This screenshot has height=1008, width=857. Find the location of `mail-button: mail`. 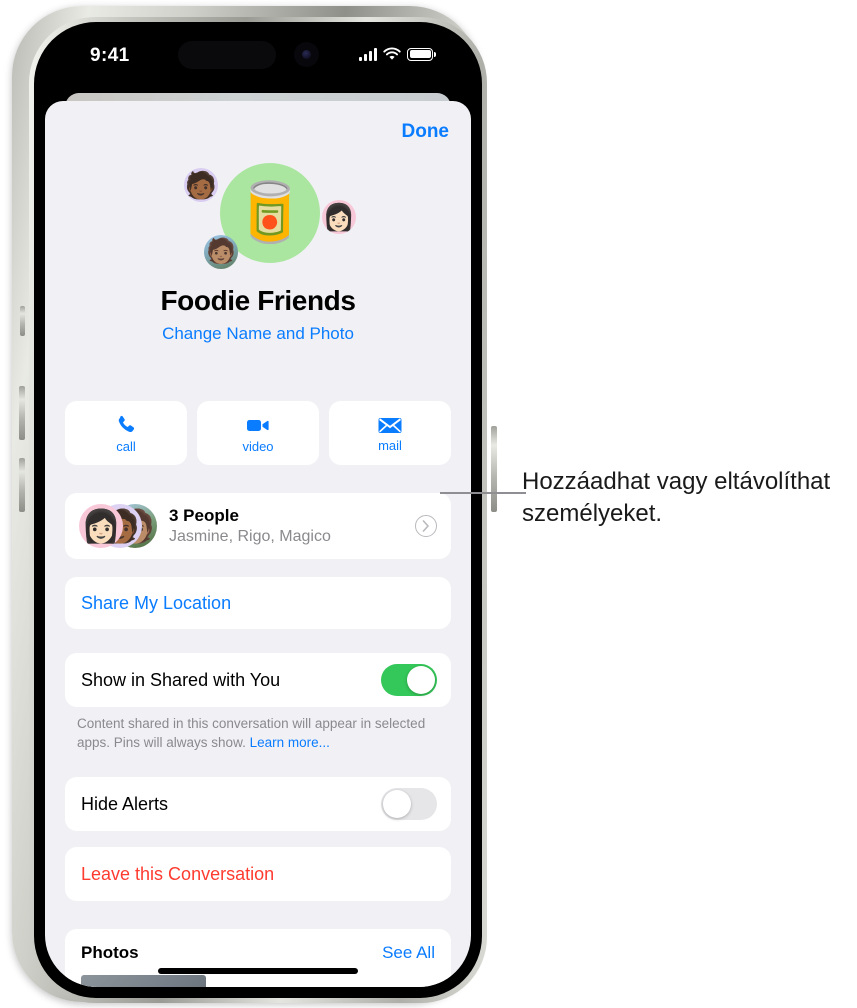

mail-button: mail is located at coordinates (390, 433).